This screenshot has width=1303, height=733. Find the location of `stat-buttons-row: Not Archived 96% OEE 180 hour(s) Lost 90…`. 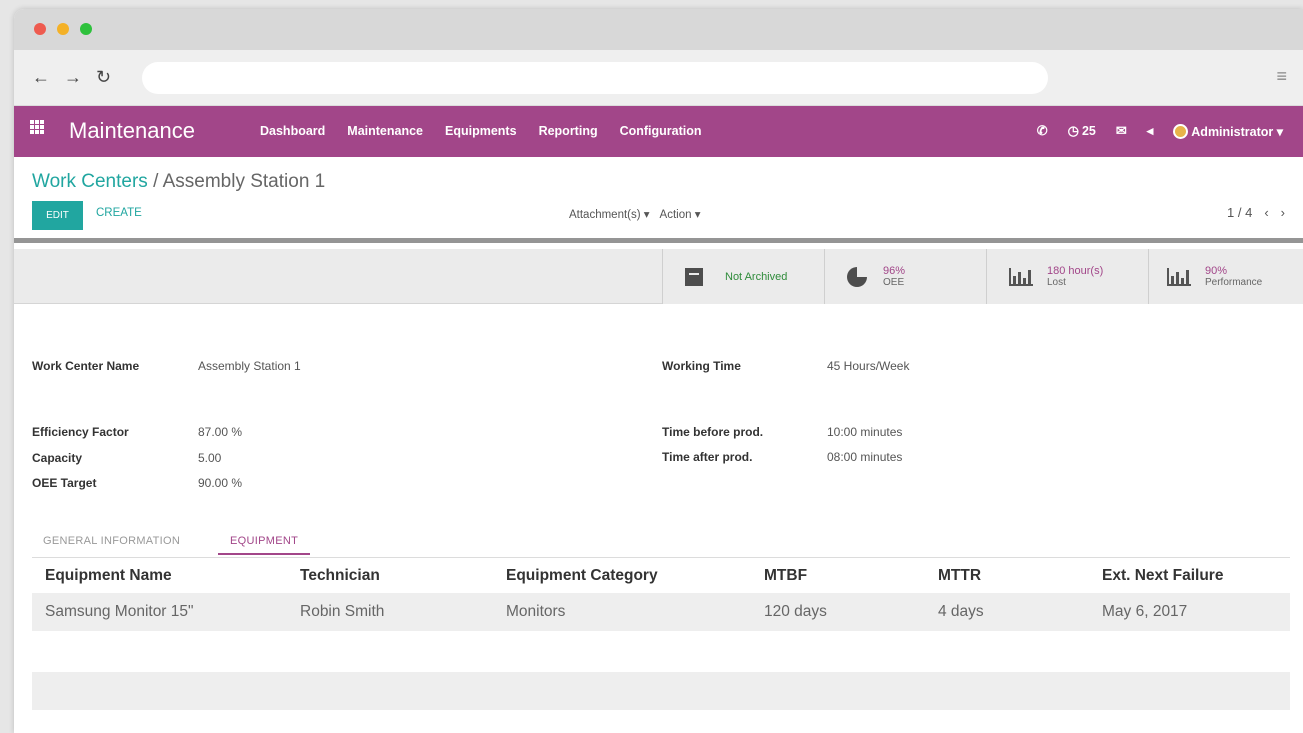

stat-buttons-row: Not Archived 96% OEE 180 hour(s) Lost 90… is located at coordinates (658, 276).